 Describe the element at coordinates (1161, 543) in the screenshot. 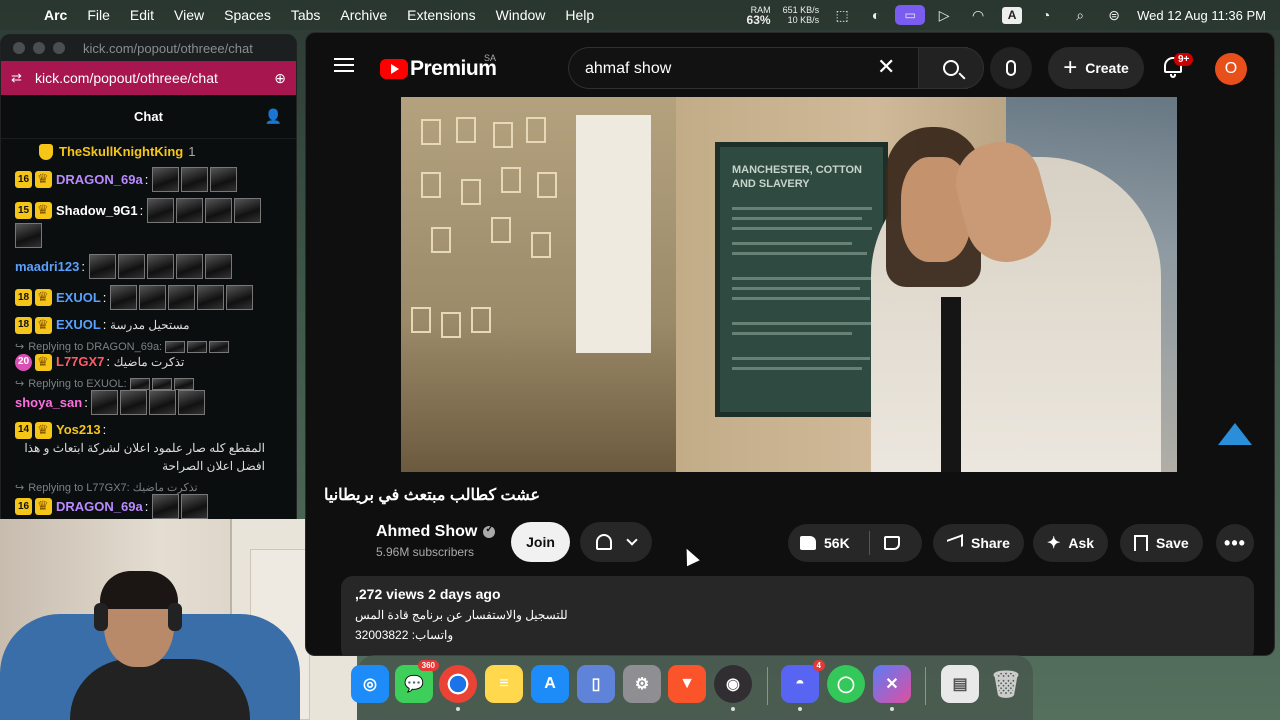

I see `save-button: Save` at that location.